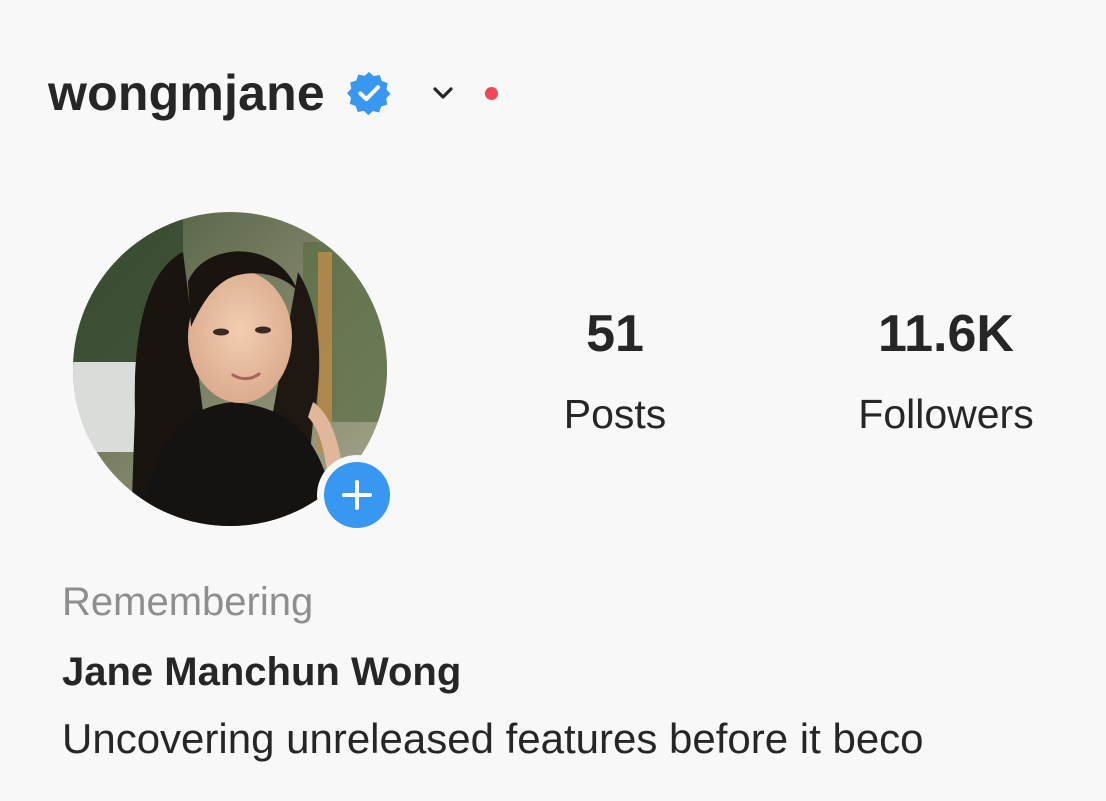  I want to click on posts-label: Posts, so click(615, 414).